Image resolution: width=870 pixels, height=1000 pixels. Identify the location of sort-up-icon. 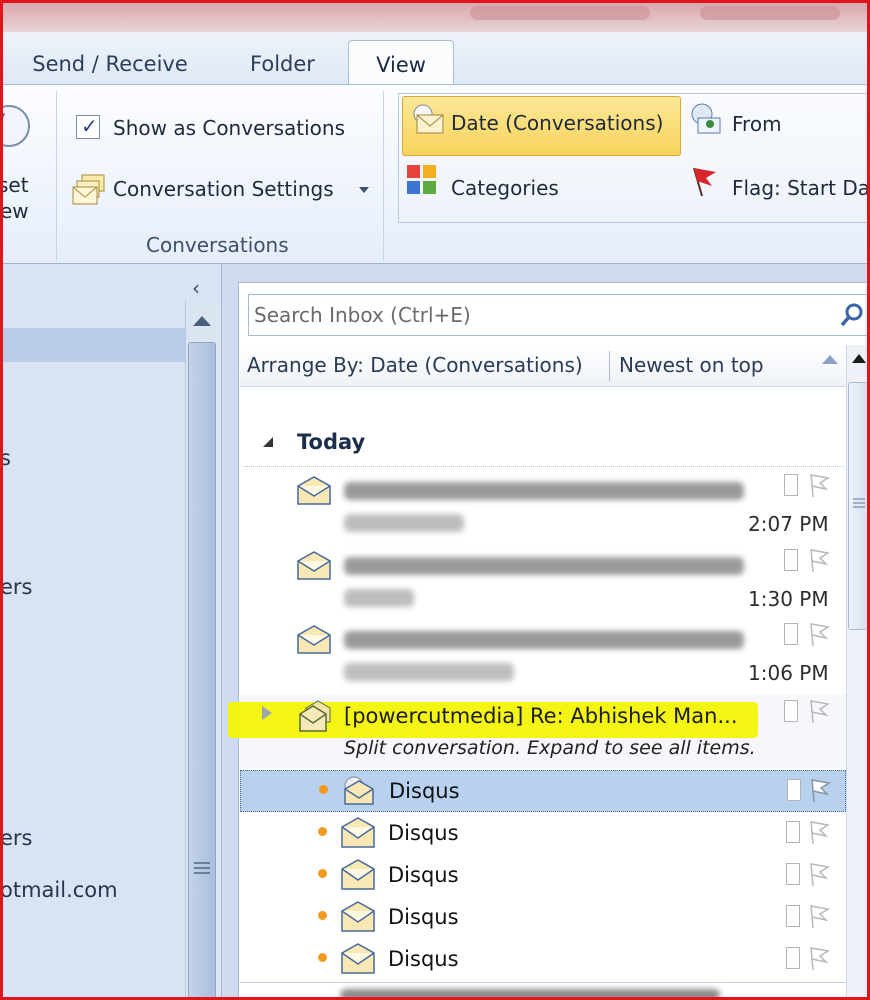
(830, 359).